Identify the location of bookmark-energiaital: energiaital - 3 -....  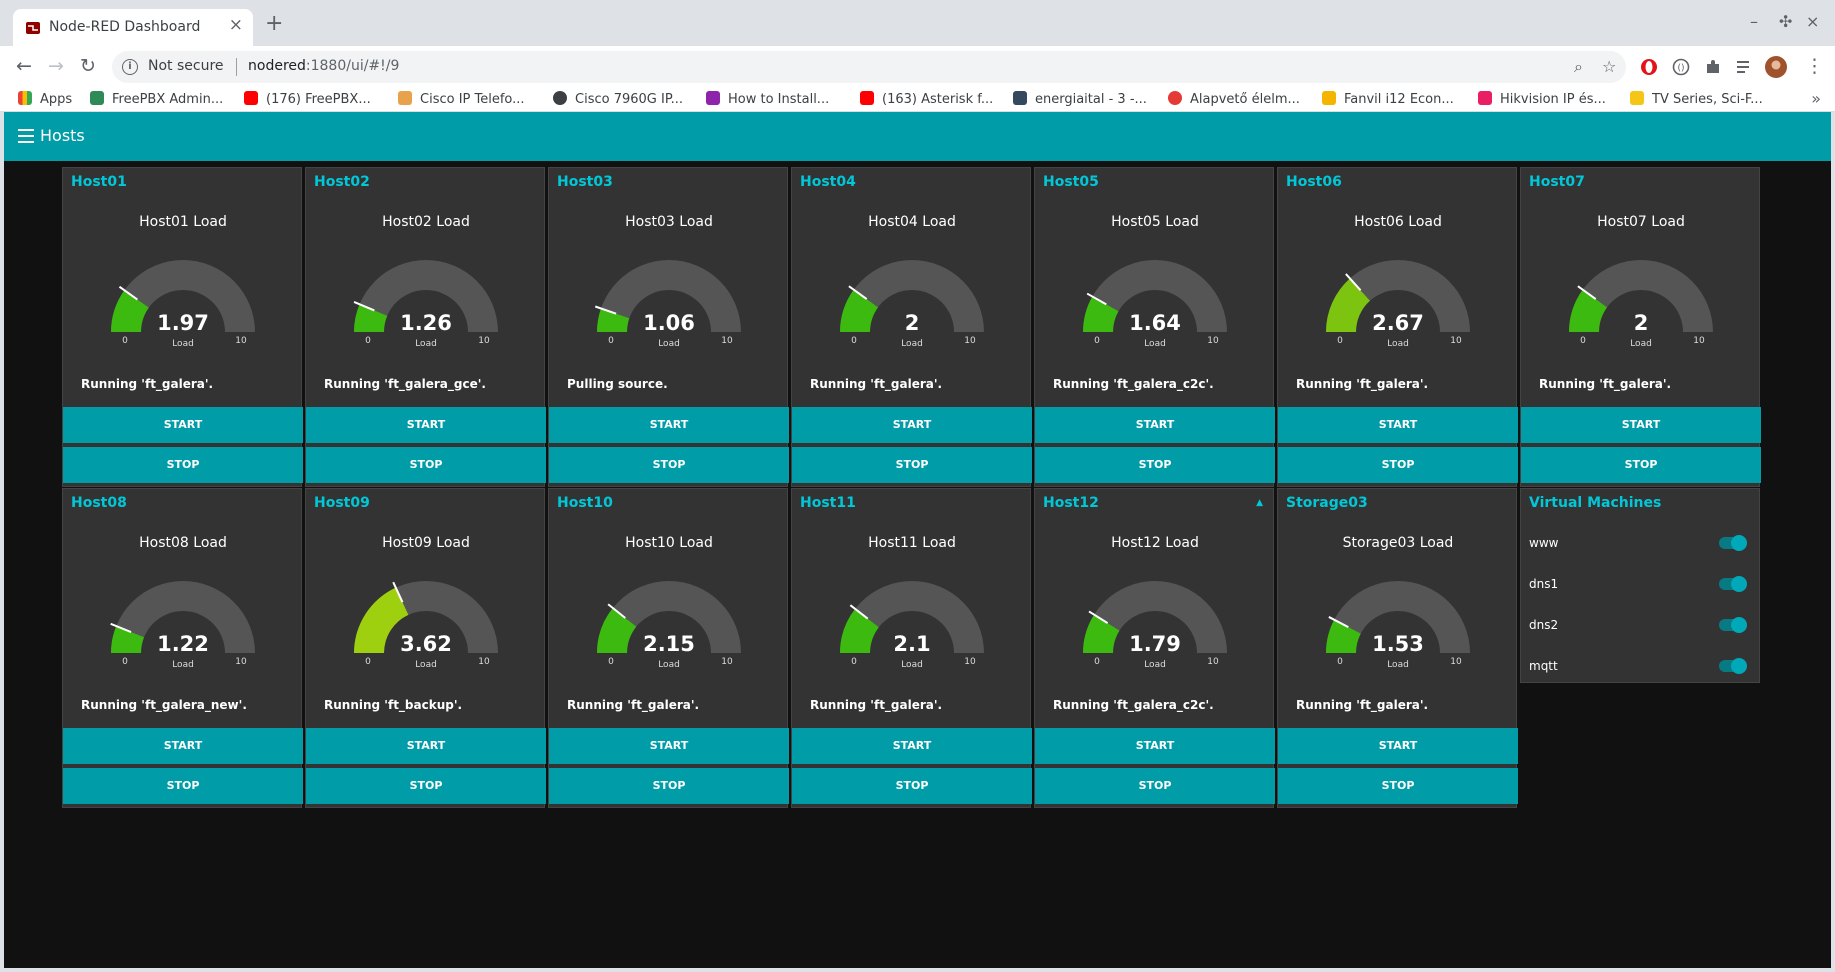
(1080, 99).